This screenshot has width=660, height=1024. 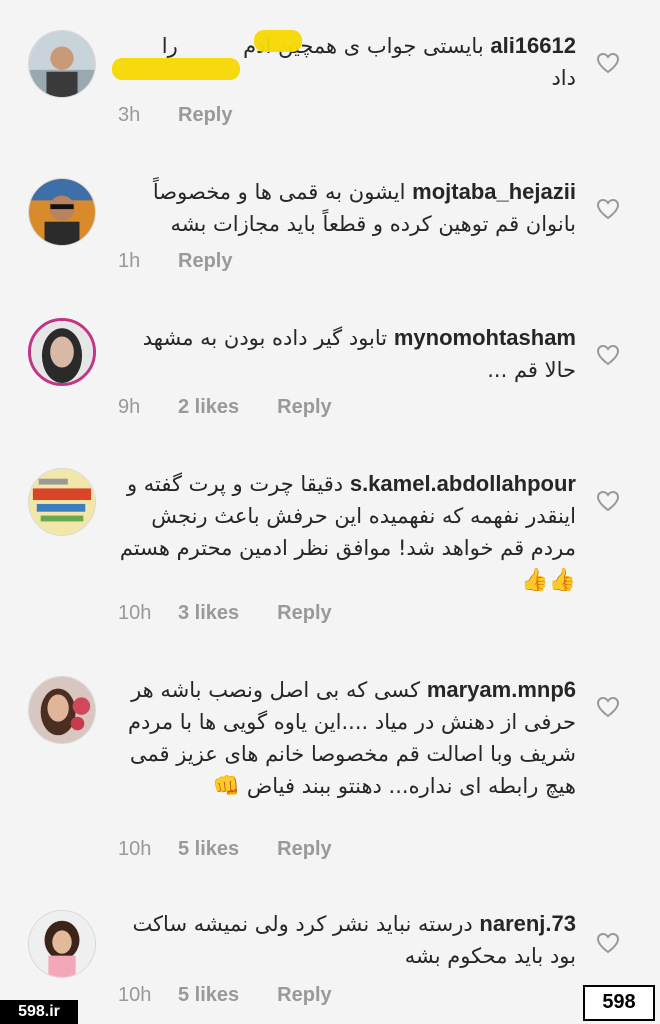 What do you see at coordinates (548, 580) in the screenshot?
I see `thumbs-up-icon: 👍👍` at bounding box center [548, 580].